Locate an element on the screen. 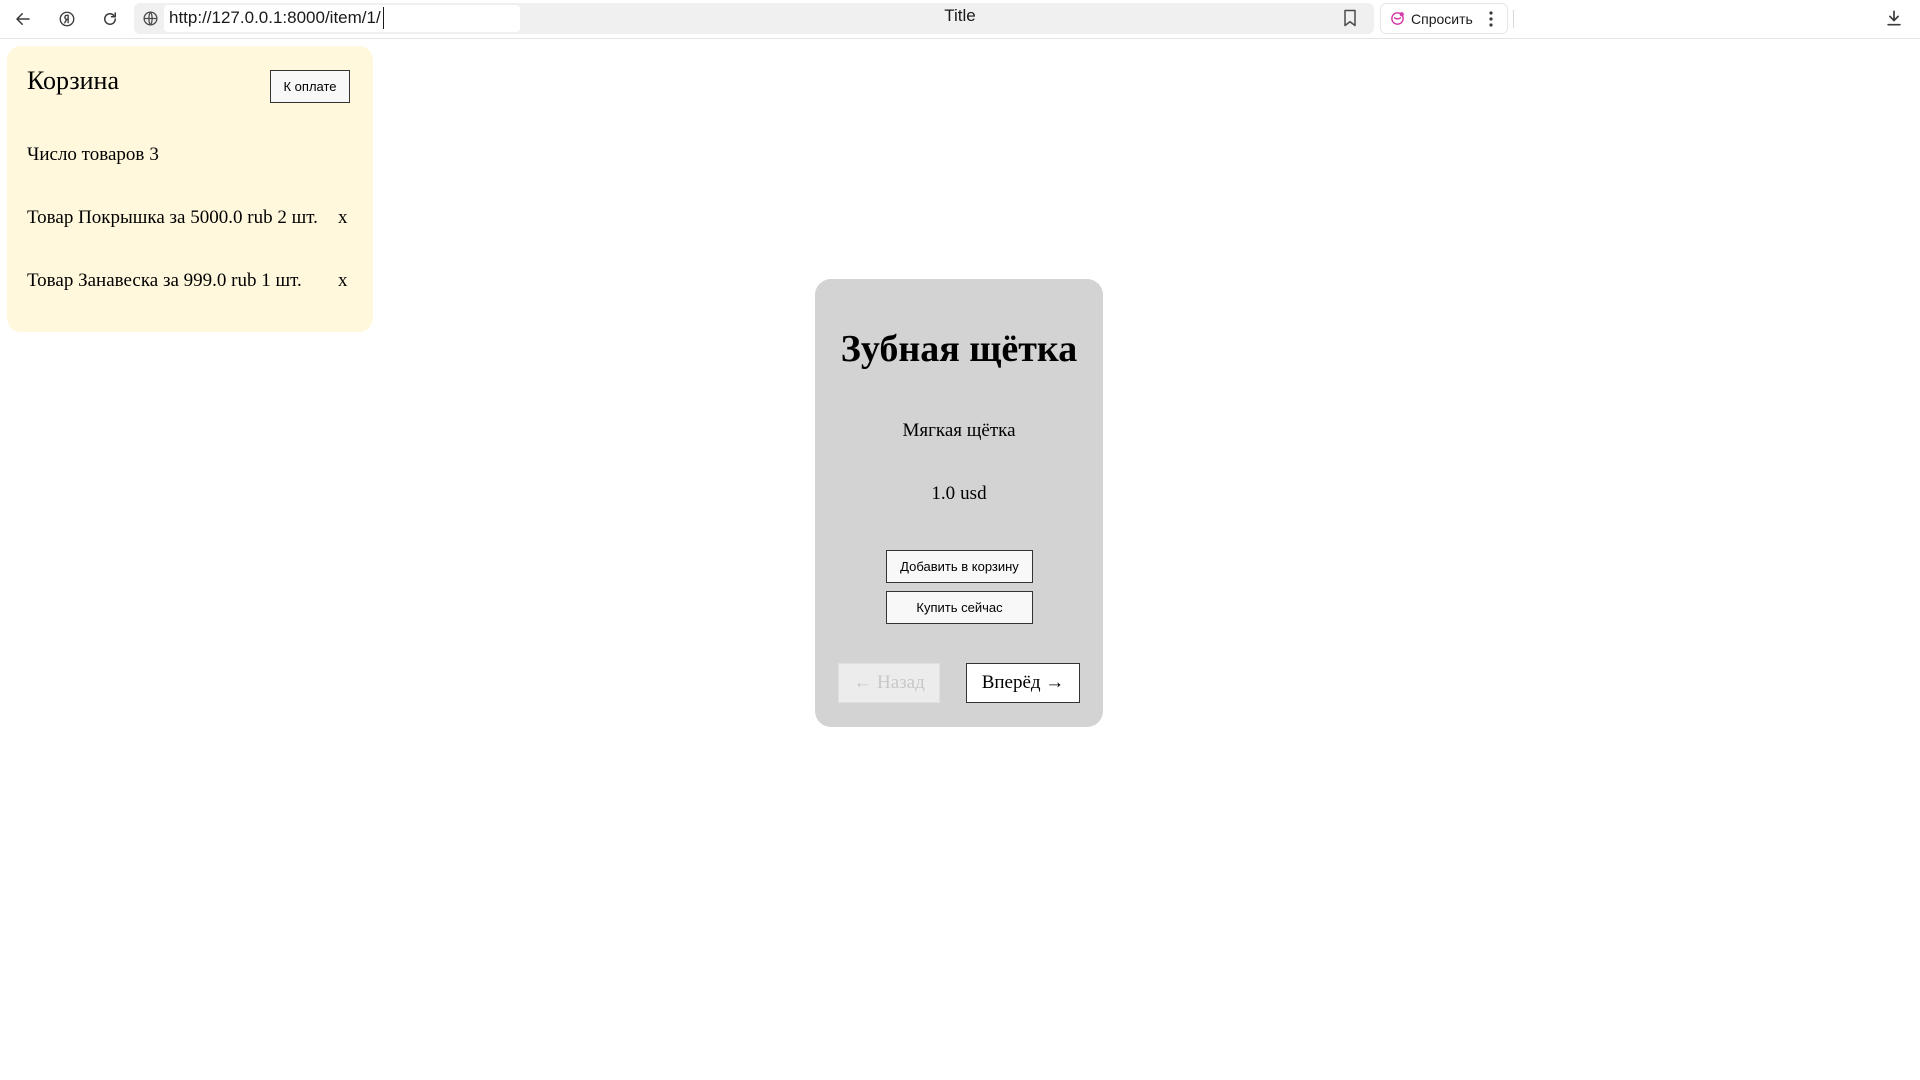 Image resolution: width=1920 pixels, height=1080 pixels. ask-button: Спросить is located at coordinates (1444, 18).